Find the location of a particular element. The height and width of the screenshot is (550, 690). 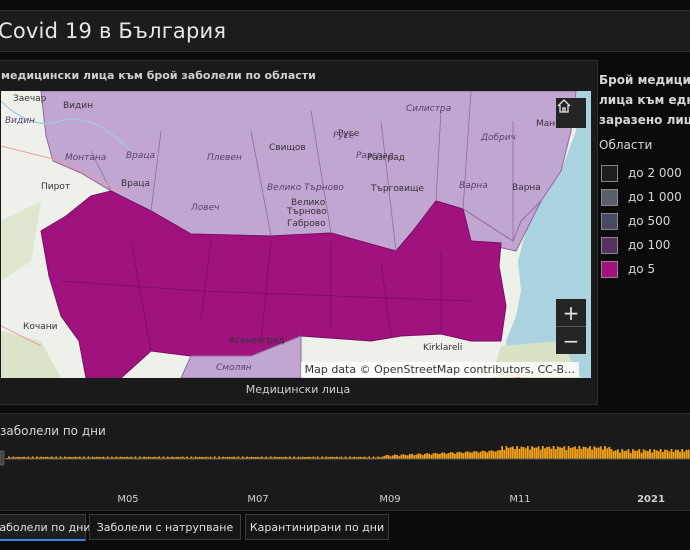

map-label-region: Варна is located at coordinates (473, 186).